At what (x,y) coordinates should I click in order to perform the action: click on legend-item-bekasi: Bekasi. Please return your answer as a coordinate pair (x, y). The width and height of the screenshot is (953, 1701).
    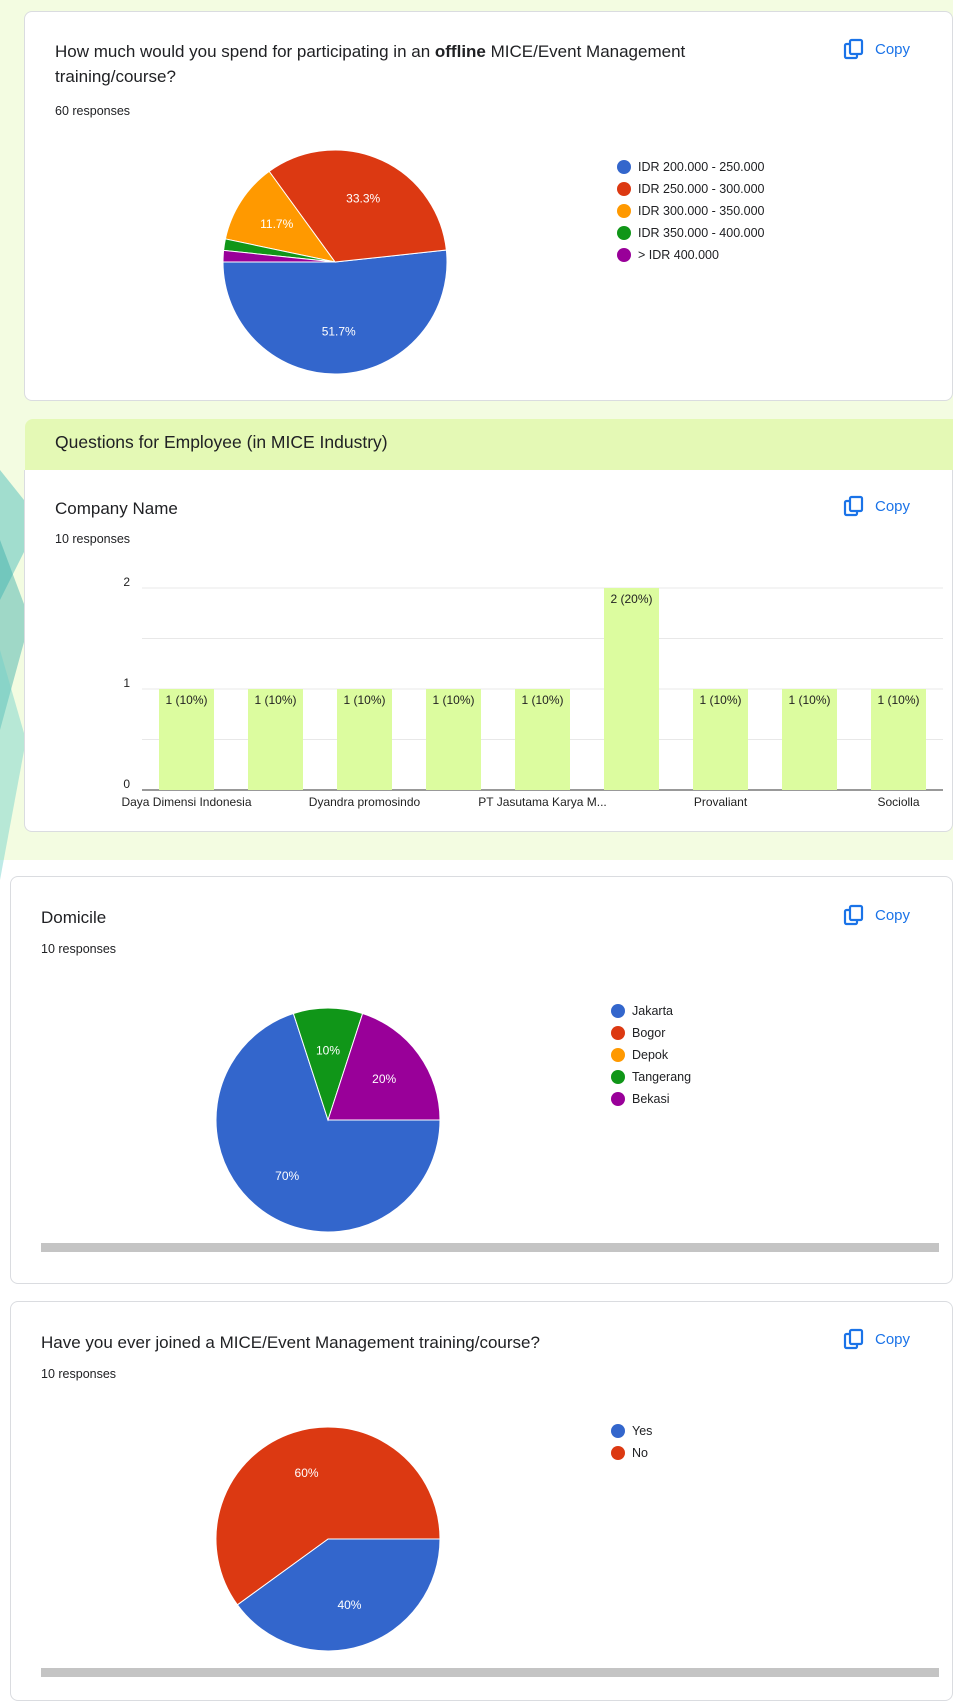
    Looking at the image, I should click on (651, 1099).